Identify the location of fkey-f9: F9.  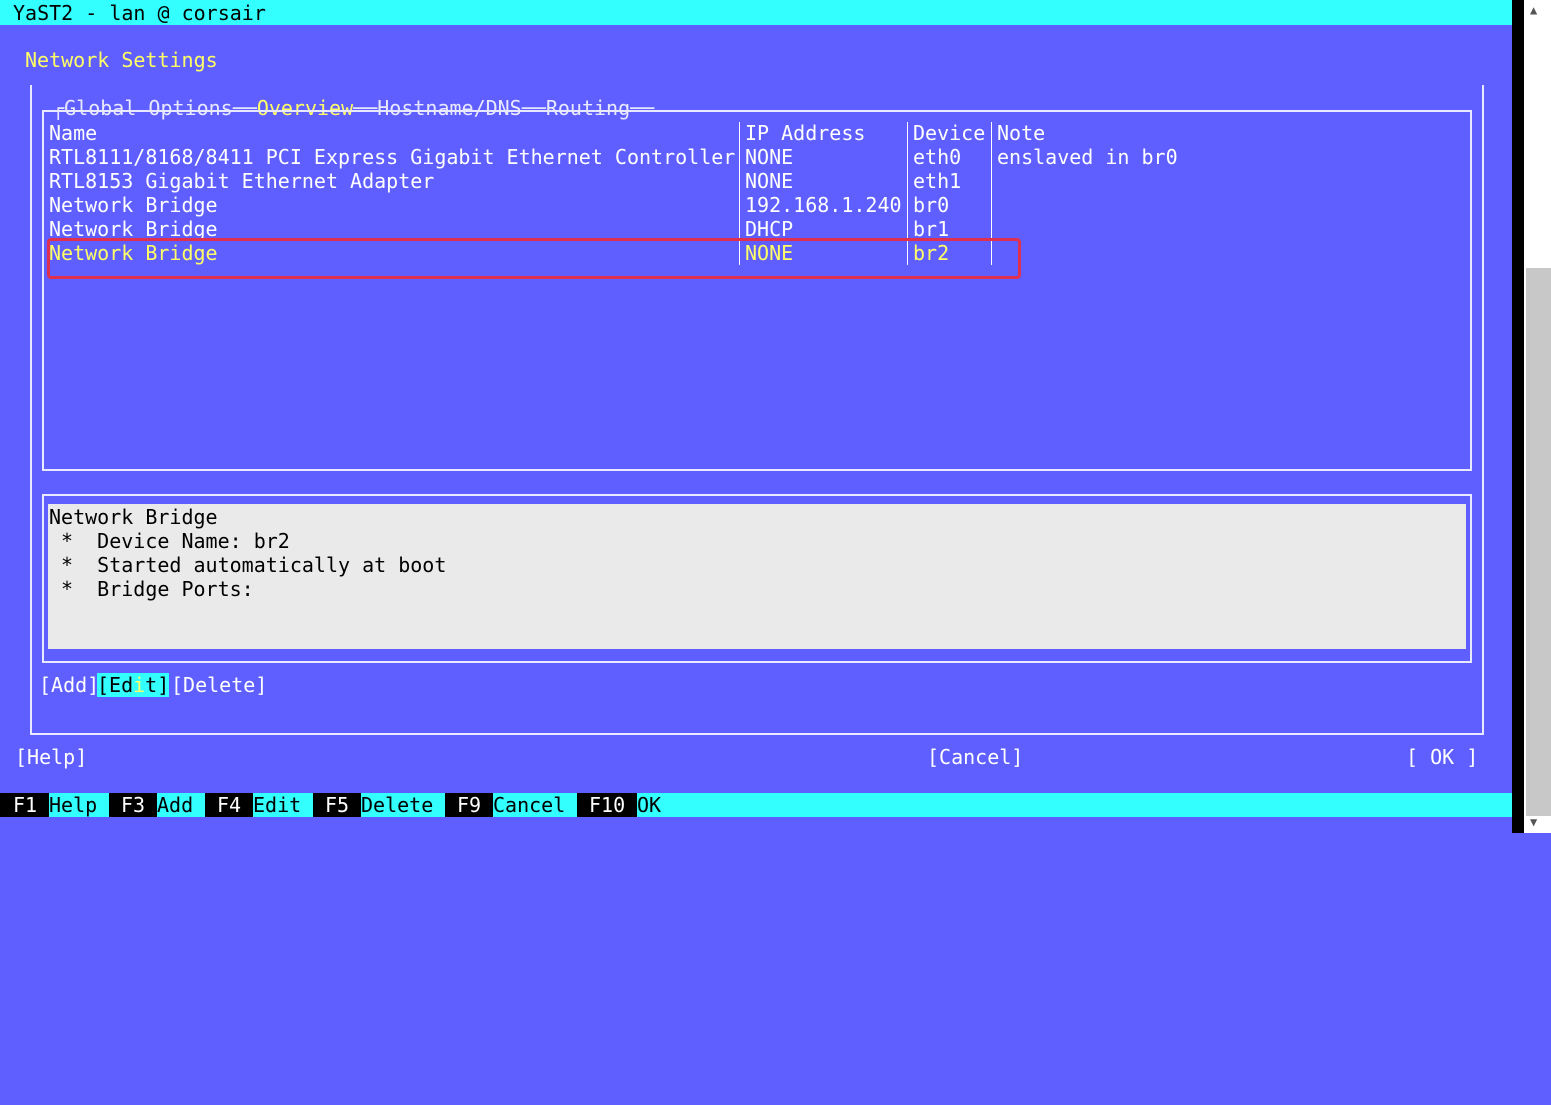
(469, 805).